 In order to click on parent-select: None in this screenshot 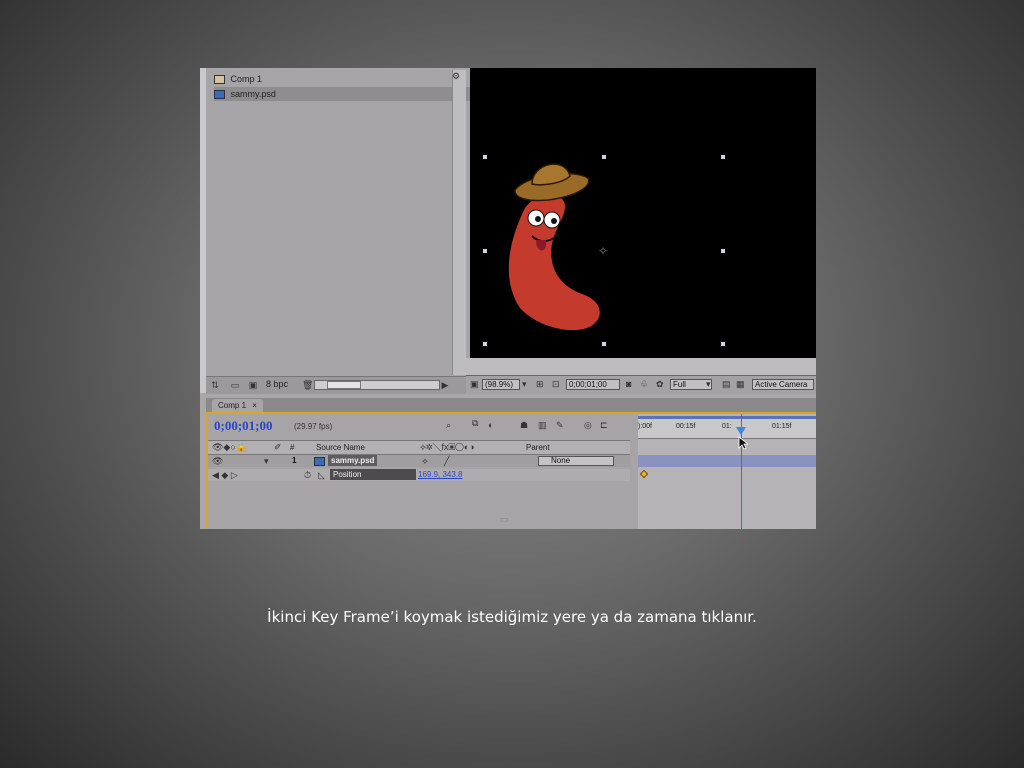, I will do `click(576, 461)`.